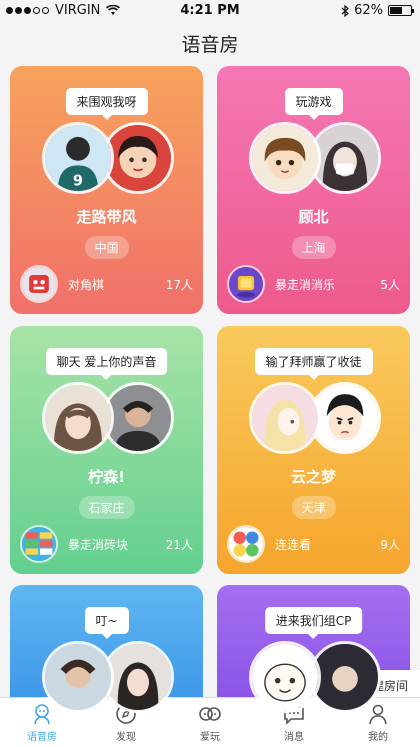 This screenshot has width=420, height=747. Describe the element at coordinates (106, 364) in the screenshot. I see `room-bubble: 聊天 爱上你的声音` at that location.